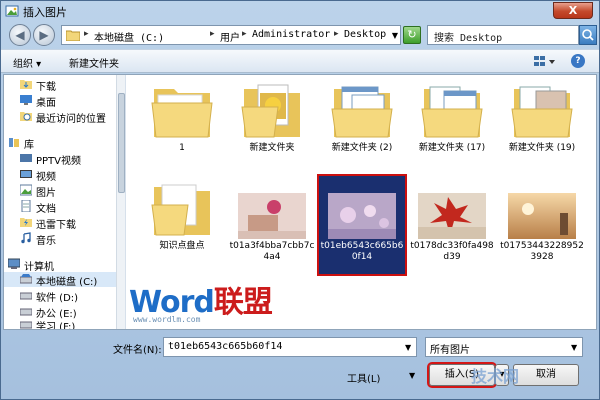 Image resolution: width=600 pixels, height=400 pixels. What do you see at coordinates (291, 34) in the screenshot?
I see `crumb-administrator: Administrator` at bounding box center [291, 34].